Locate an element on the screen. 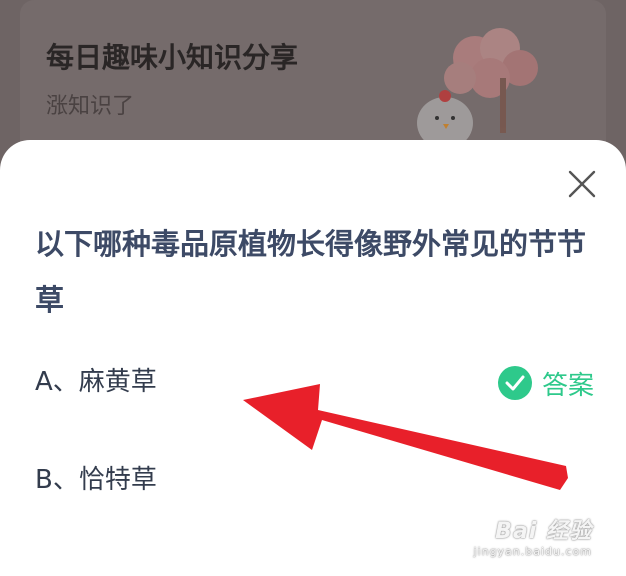 Image resolution: width=626 pixels, height=576 pixels. watermark-url: jingyan.baidu.com is located at coordinates (532, 551).